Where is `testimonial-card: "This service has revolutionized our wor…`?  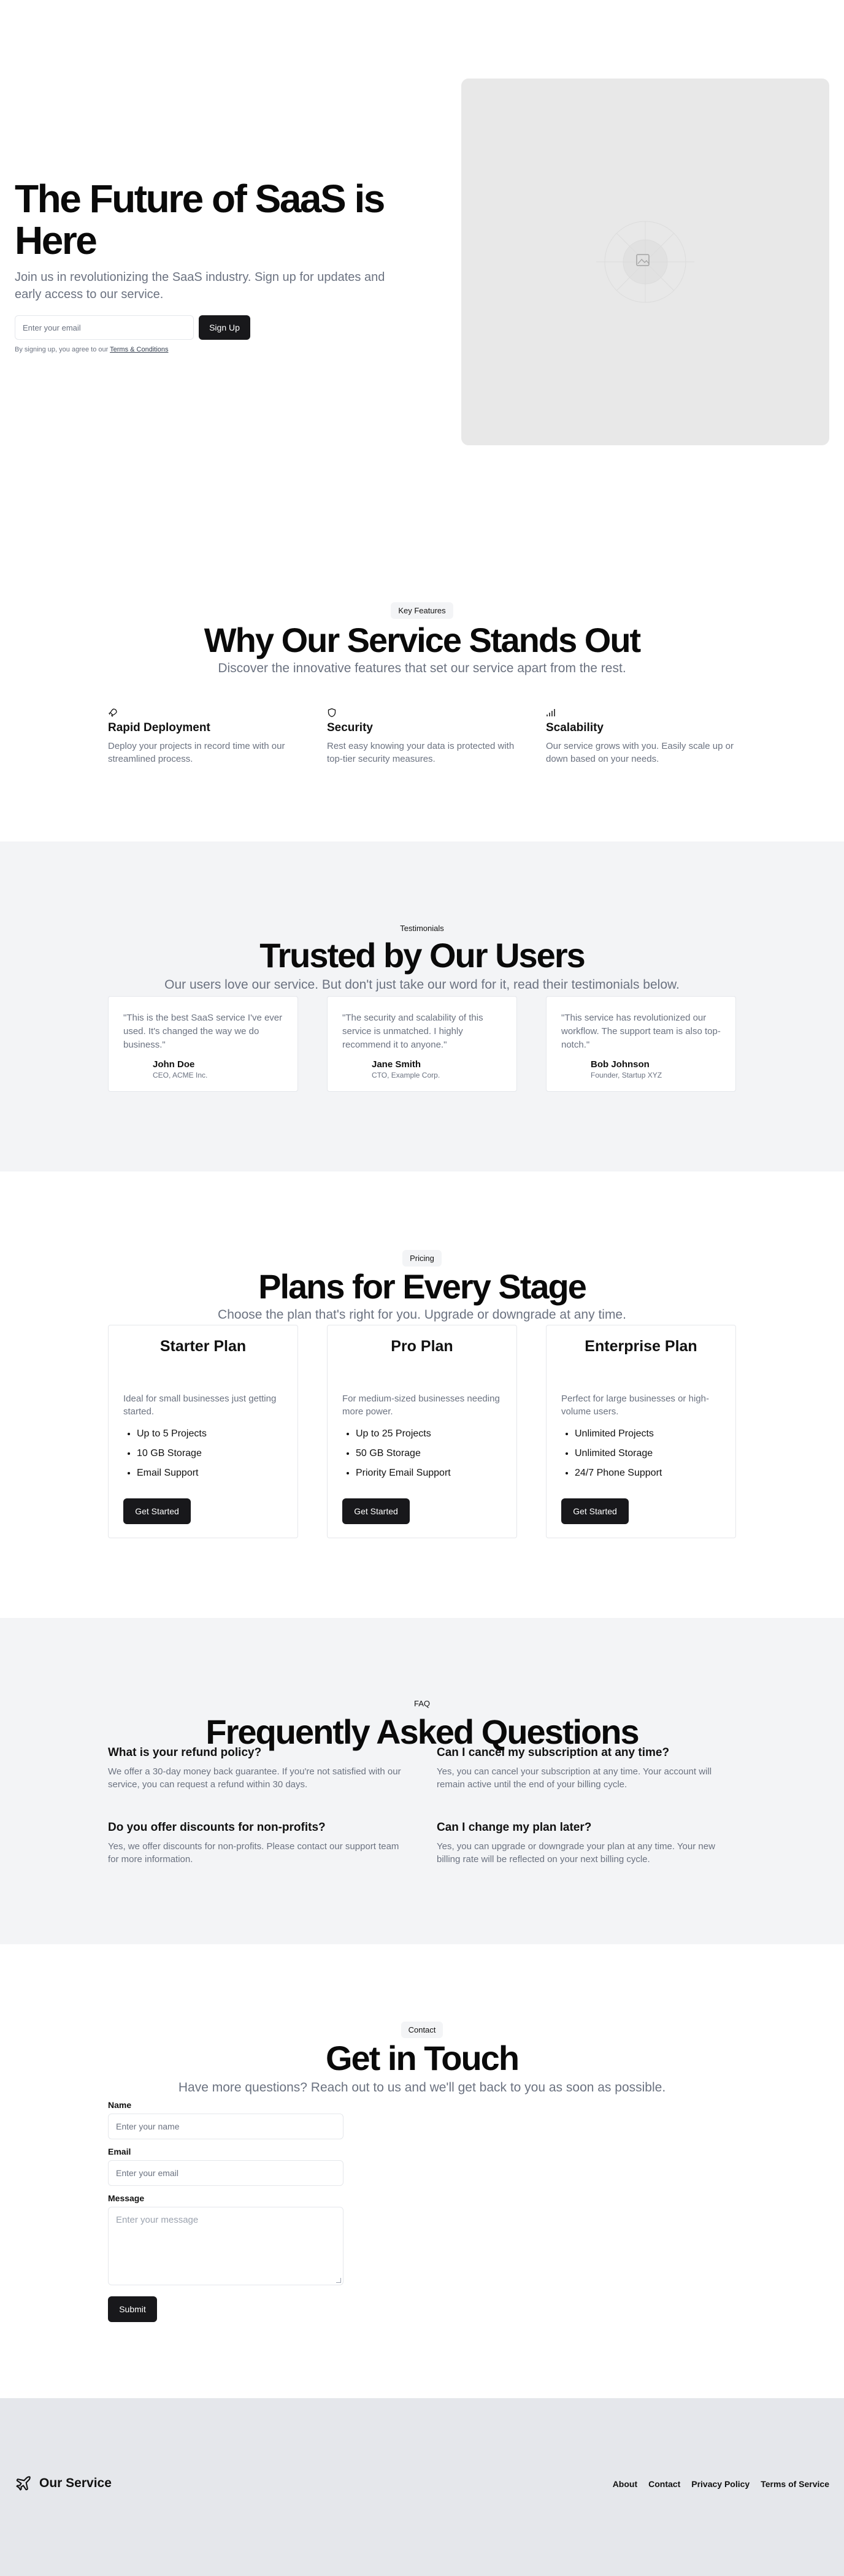 testimonial-card: "This service has revolutionized our wor… is located at coordinates (641, 1044).